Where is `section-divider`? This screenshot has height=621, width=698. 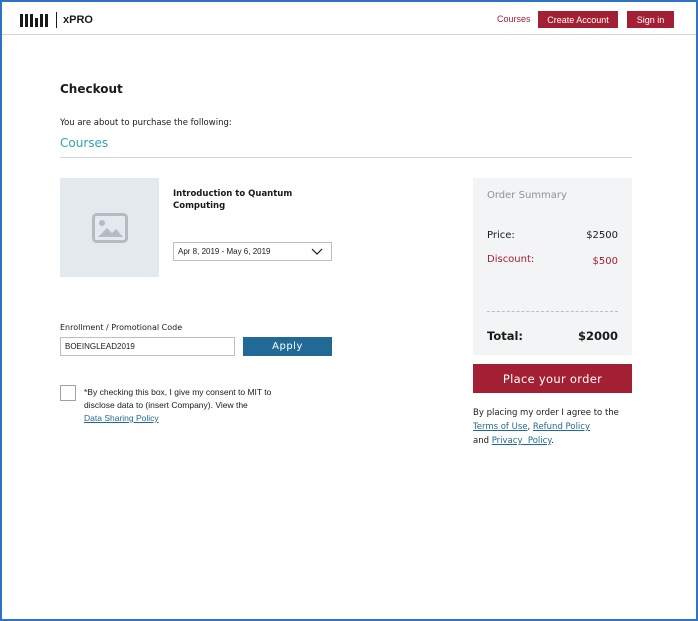 section-divider is located at coordinates (346, 157).